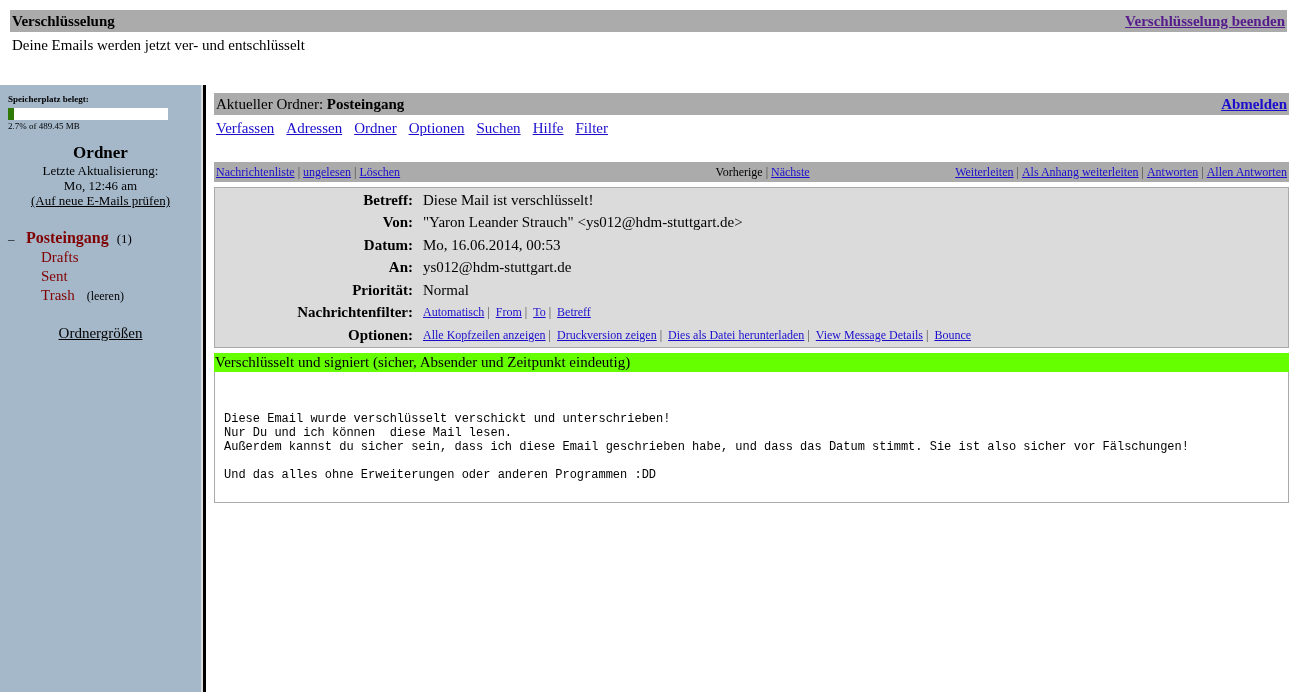 The image size is (1297, 692). What do you see at coordinates (397, 222) in the screenshot?
I see `header-label: Von:` at bounding box center [397, 222].